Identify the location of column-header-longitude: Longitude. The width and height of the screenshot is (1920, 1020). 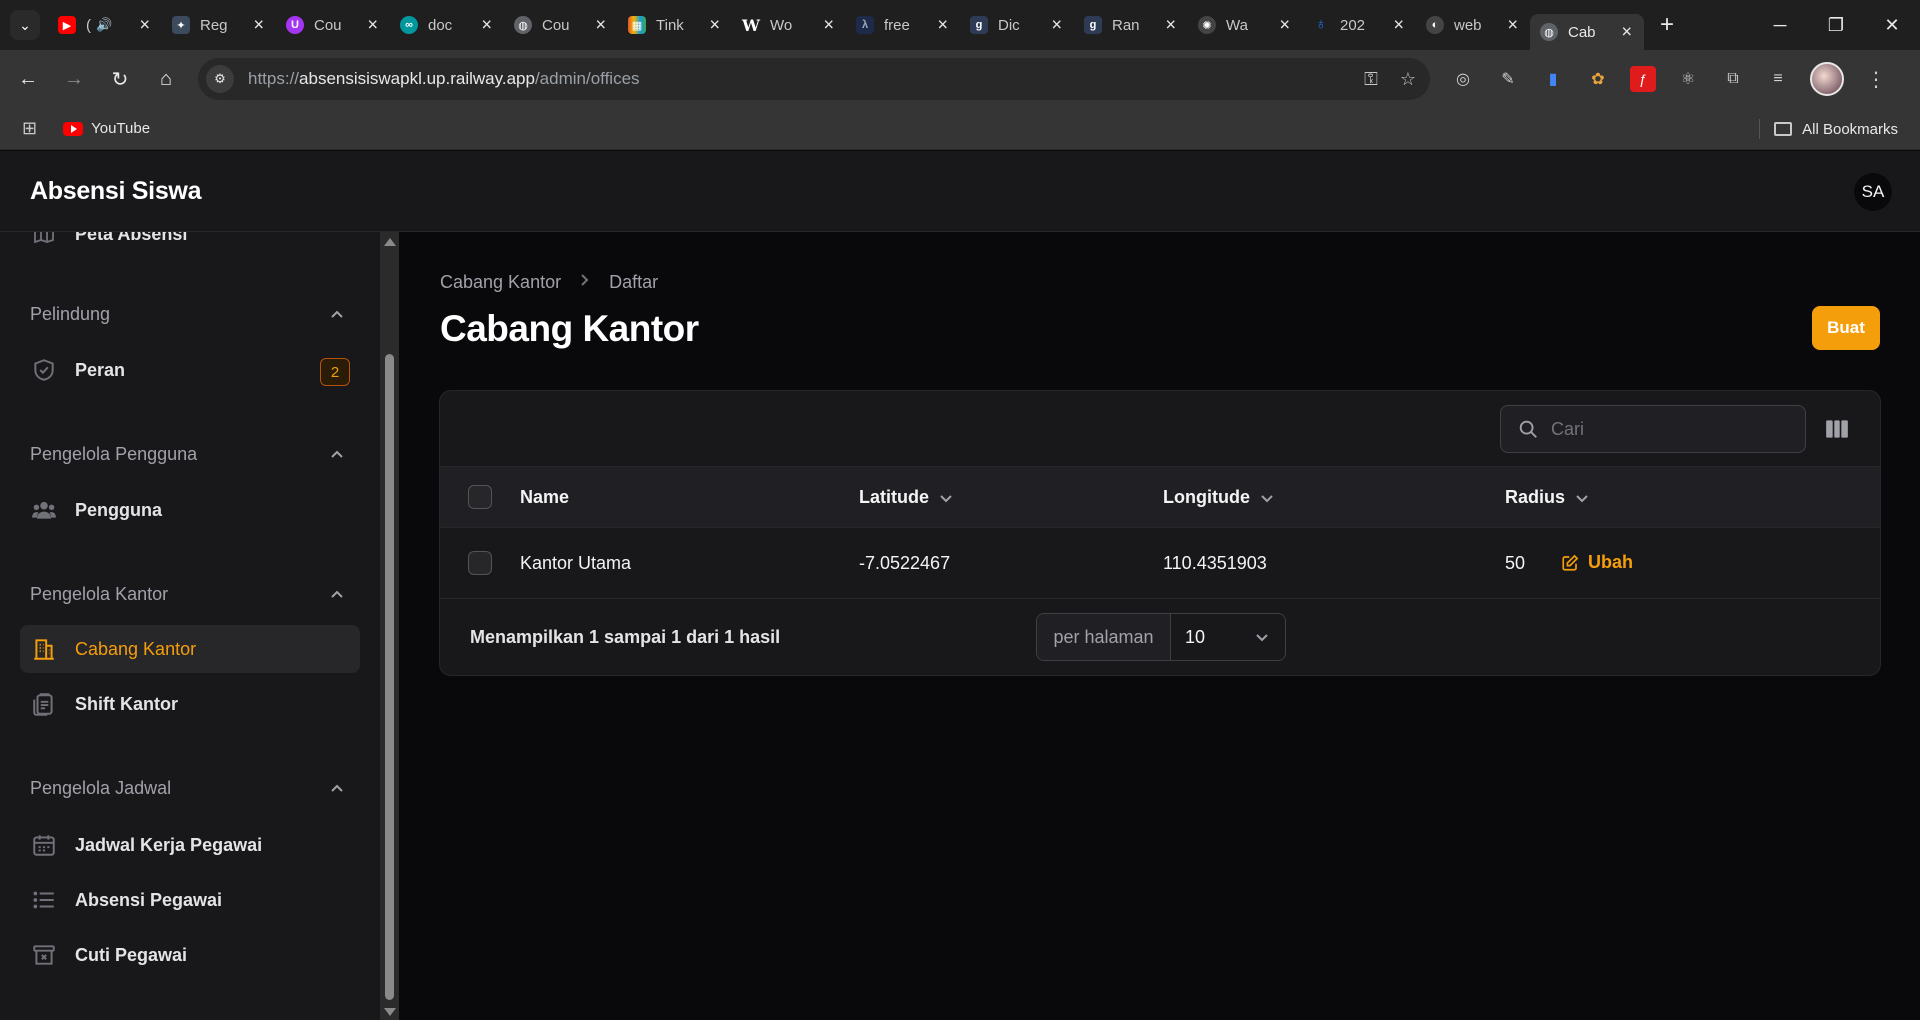
(1218, 497).